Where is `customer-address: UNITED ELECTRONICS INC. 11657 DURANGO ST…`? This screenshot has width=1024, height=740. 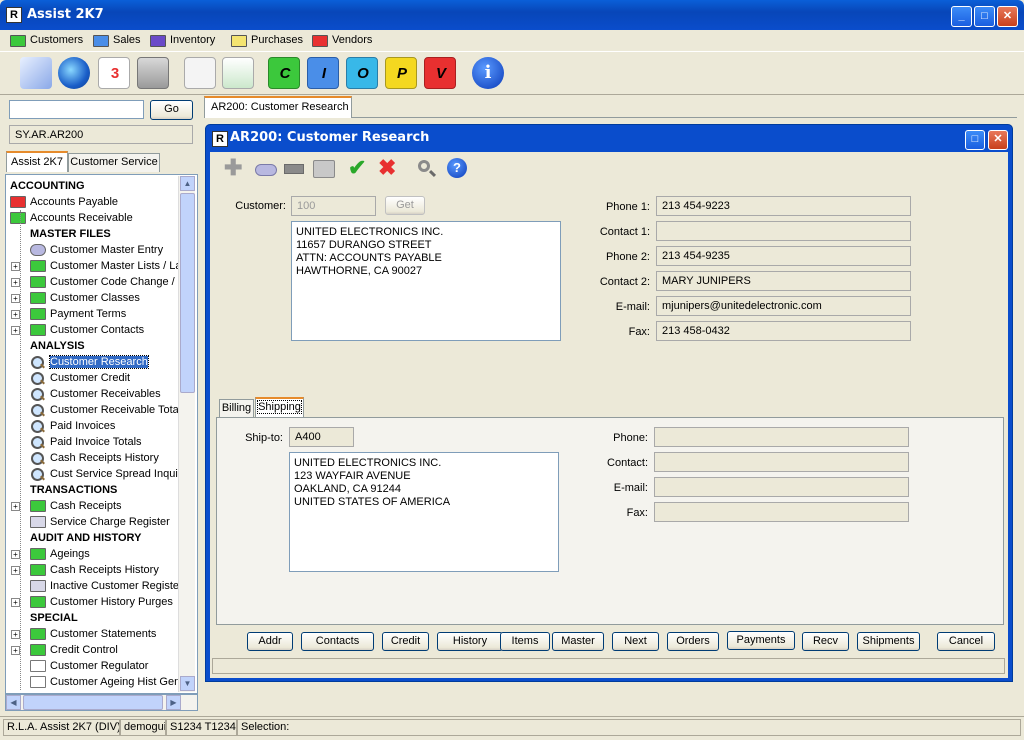
customer-address: UNITED ELECTRONICS INC. 11657 DURANGO ST… is located at coordinates (426, 281).